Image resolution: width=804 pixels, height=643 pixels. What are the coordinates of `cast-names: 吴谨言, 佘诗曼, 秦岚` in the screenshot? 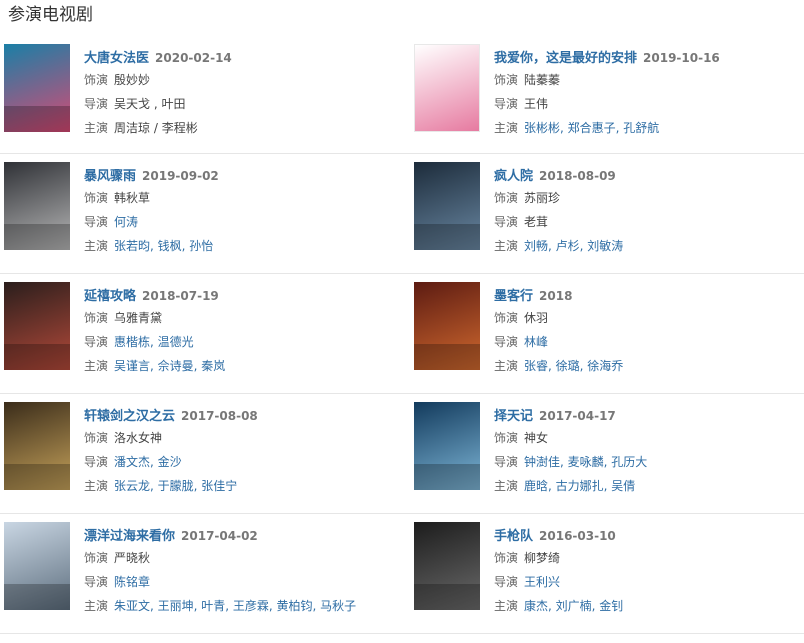 It's located at (169, 366).